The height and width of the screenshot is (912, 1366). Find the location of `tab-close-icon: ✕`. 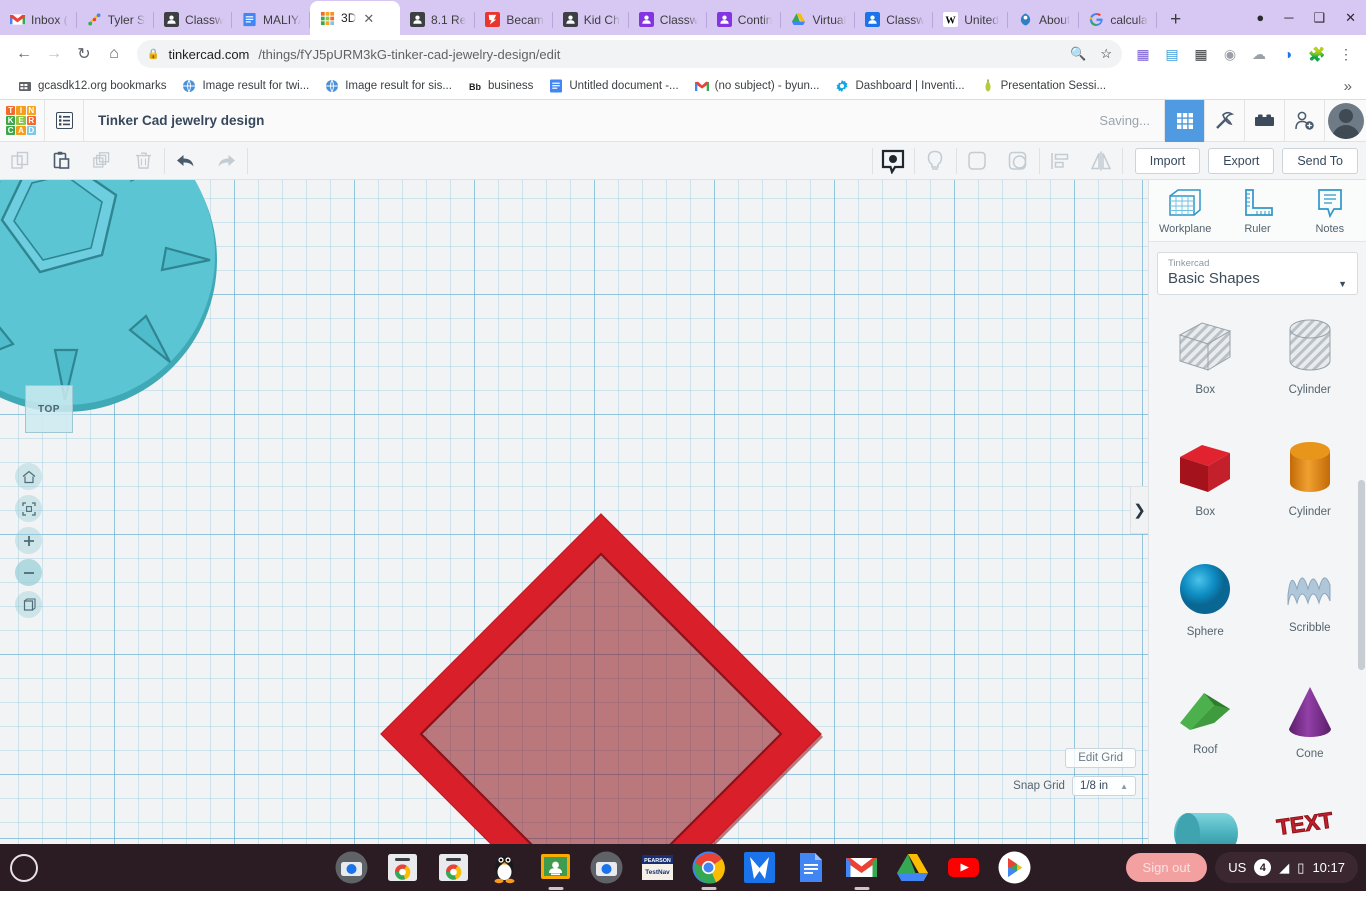

tab-close-icon: ✕ is located at coordinates (368, 18).